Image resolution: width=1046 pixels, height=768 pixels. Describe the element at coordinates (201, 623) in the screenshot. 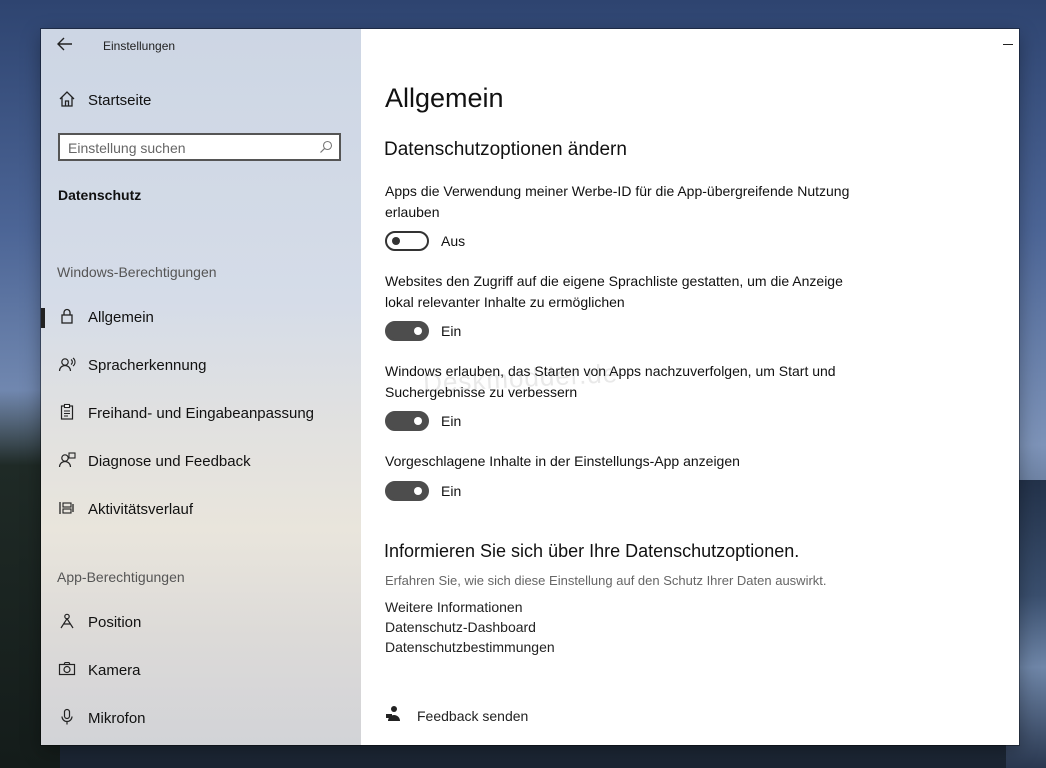

I see `sidebar-item-position: Position` at that location.